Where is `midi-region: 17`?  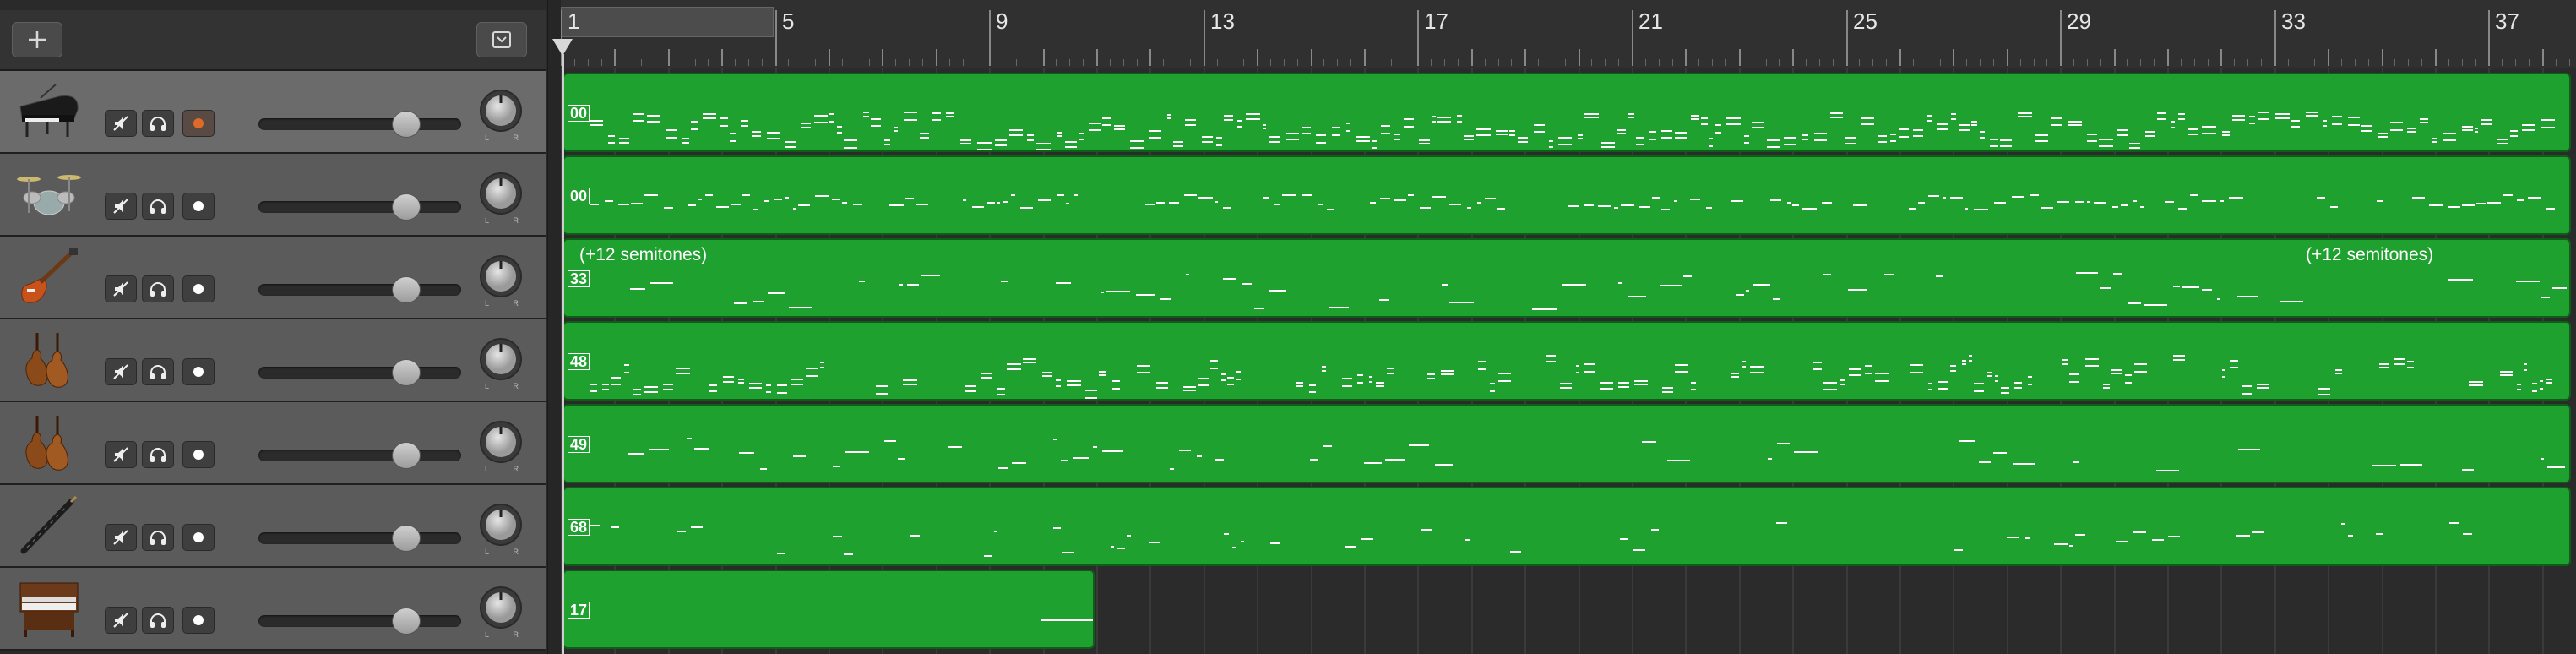
midi-region: 17 is located at coordinates (828, 609).